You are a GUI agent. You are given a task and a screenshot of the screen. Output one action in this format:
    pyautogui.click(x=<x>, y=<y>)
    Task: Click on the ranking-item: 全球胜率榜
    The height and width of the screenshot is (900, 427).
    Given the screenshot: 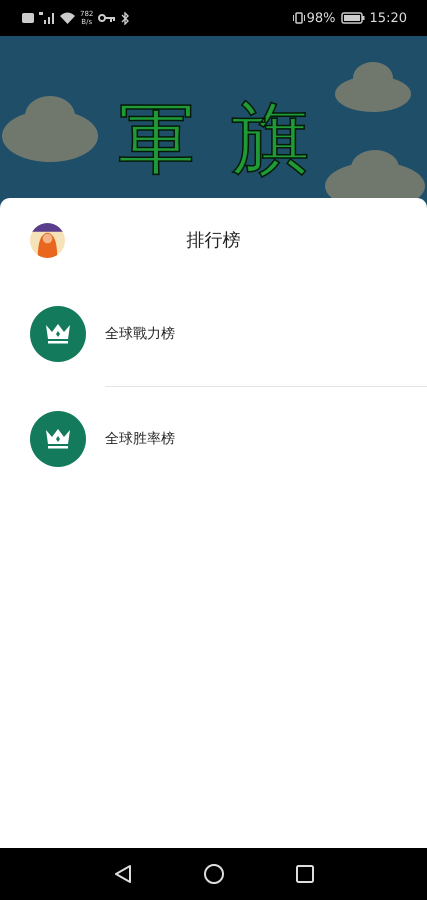 What is the action you would take?
    pyautogui.click(x=140, y=439)
    